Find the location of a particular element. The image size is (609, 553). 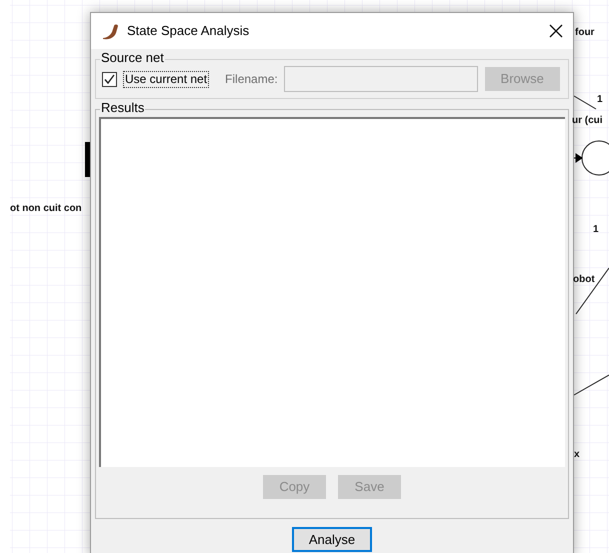

checkbox is located at coordinates (109, 79).